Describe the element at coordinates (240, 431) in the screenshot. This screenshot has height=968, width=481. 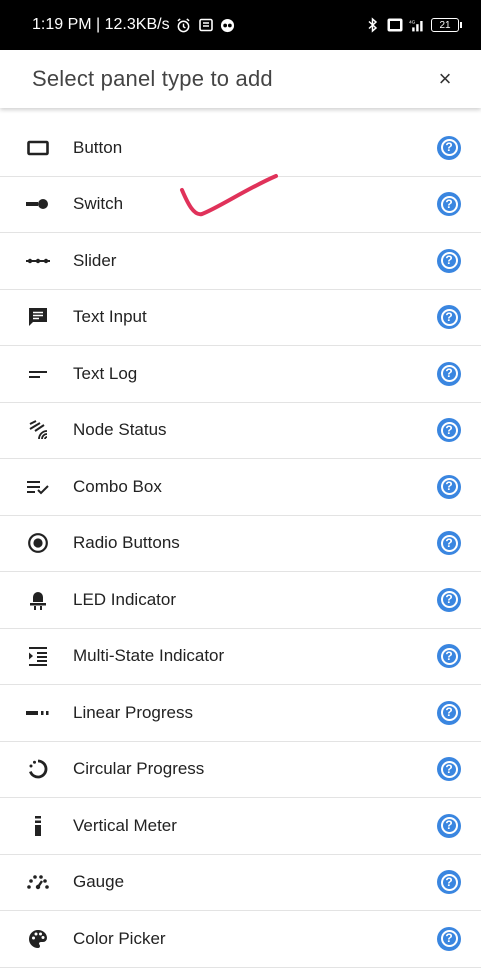
I see `panel-type-row: Node Status?` at that location.